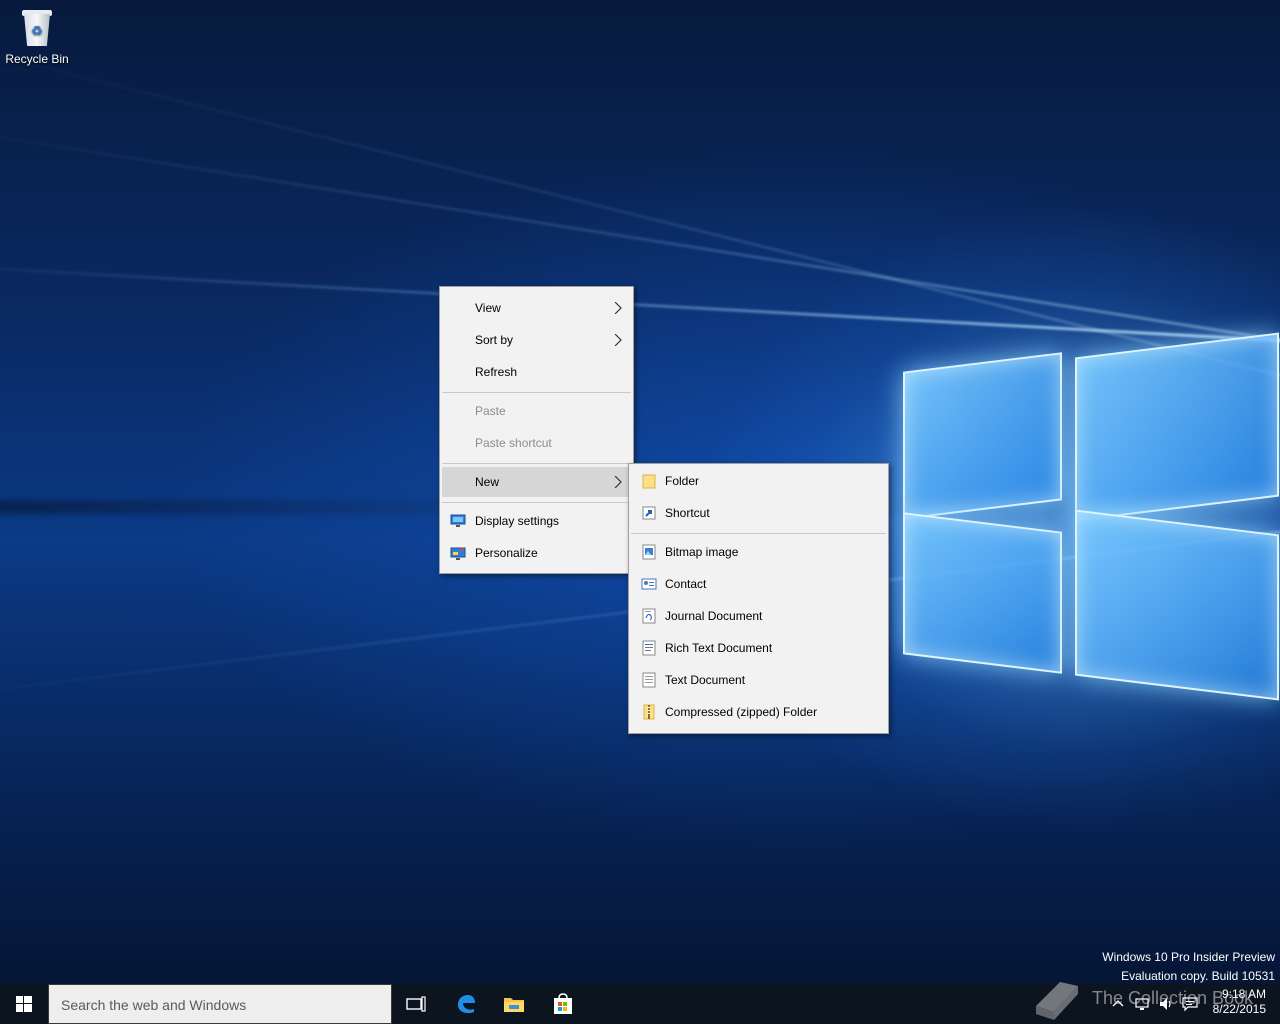  I want to click on menu-item-label: New, so click(487, 482).